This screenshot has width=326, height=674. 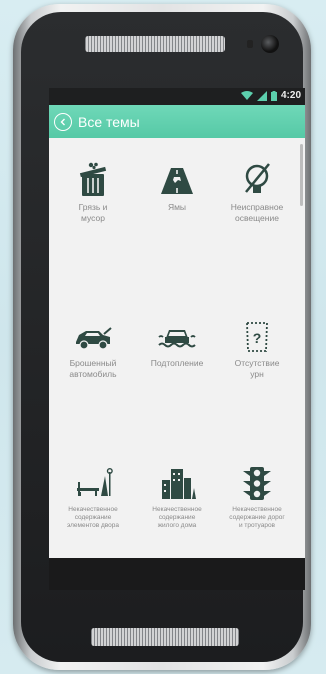 I want to click on abandoned-car-icon, so click(x=94, y=338).